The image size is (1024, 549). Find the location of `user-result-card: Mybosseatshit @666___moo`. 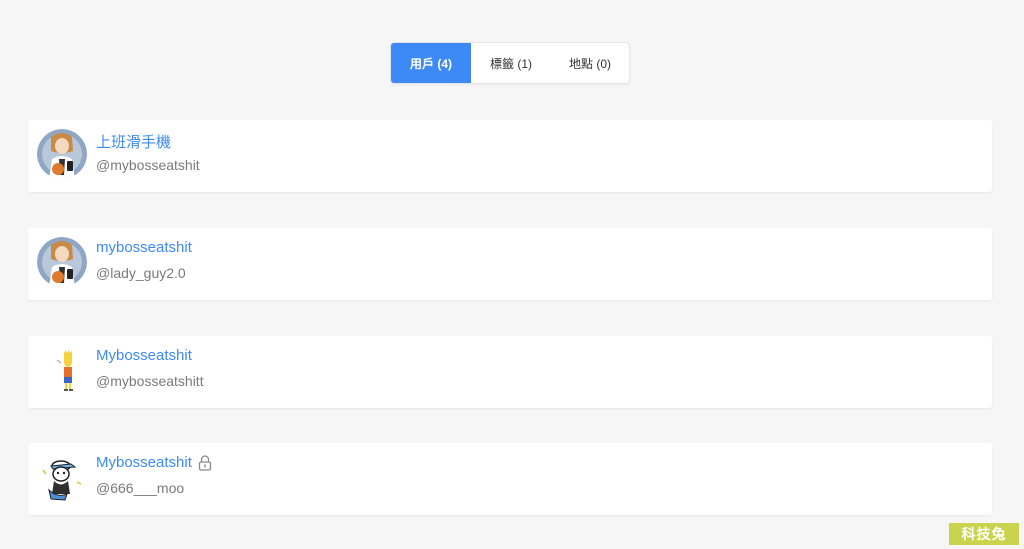

user-result-card: Mybosseatshit @666___moo is located at coordinates (510, 479).